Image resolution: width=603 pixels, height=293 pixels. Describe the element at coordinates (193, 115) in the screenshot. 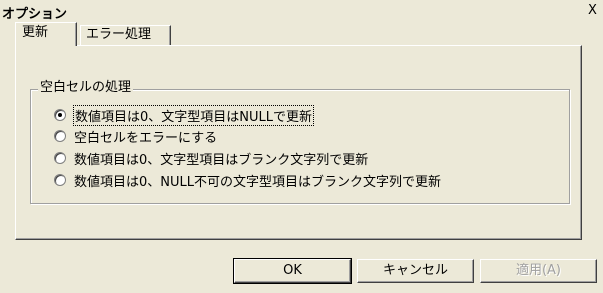

I see `radio-label: 数値項目は0、文字型項目はNULLで更新` at that location.